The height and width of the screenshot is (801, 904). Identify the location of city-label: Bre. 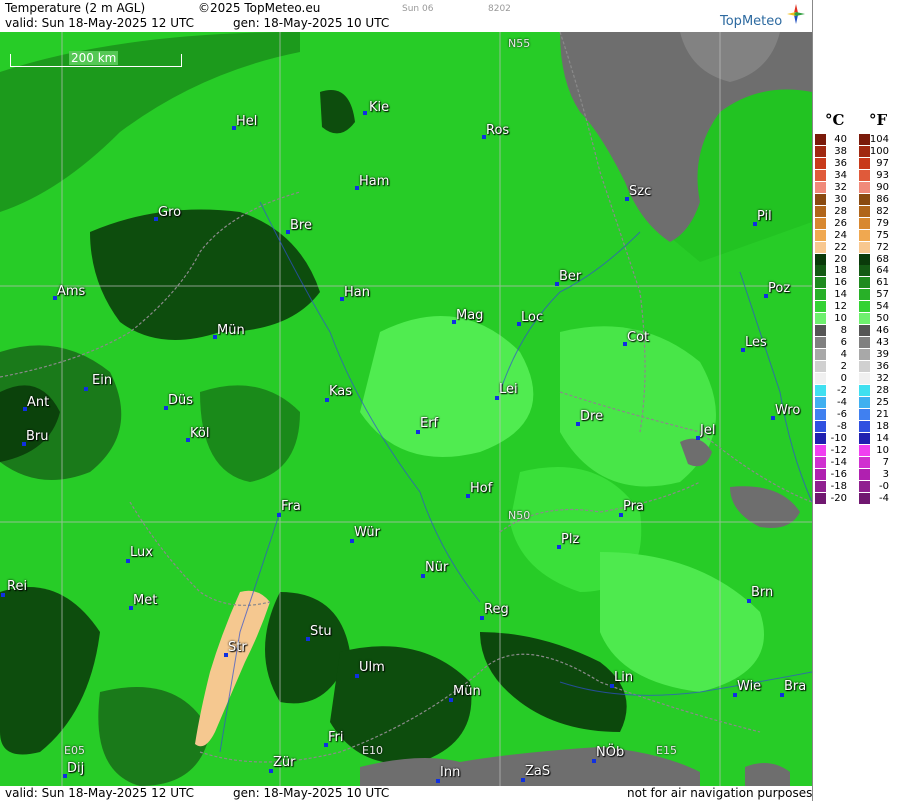
(301, 225).